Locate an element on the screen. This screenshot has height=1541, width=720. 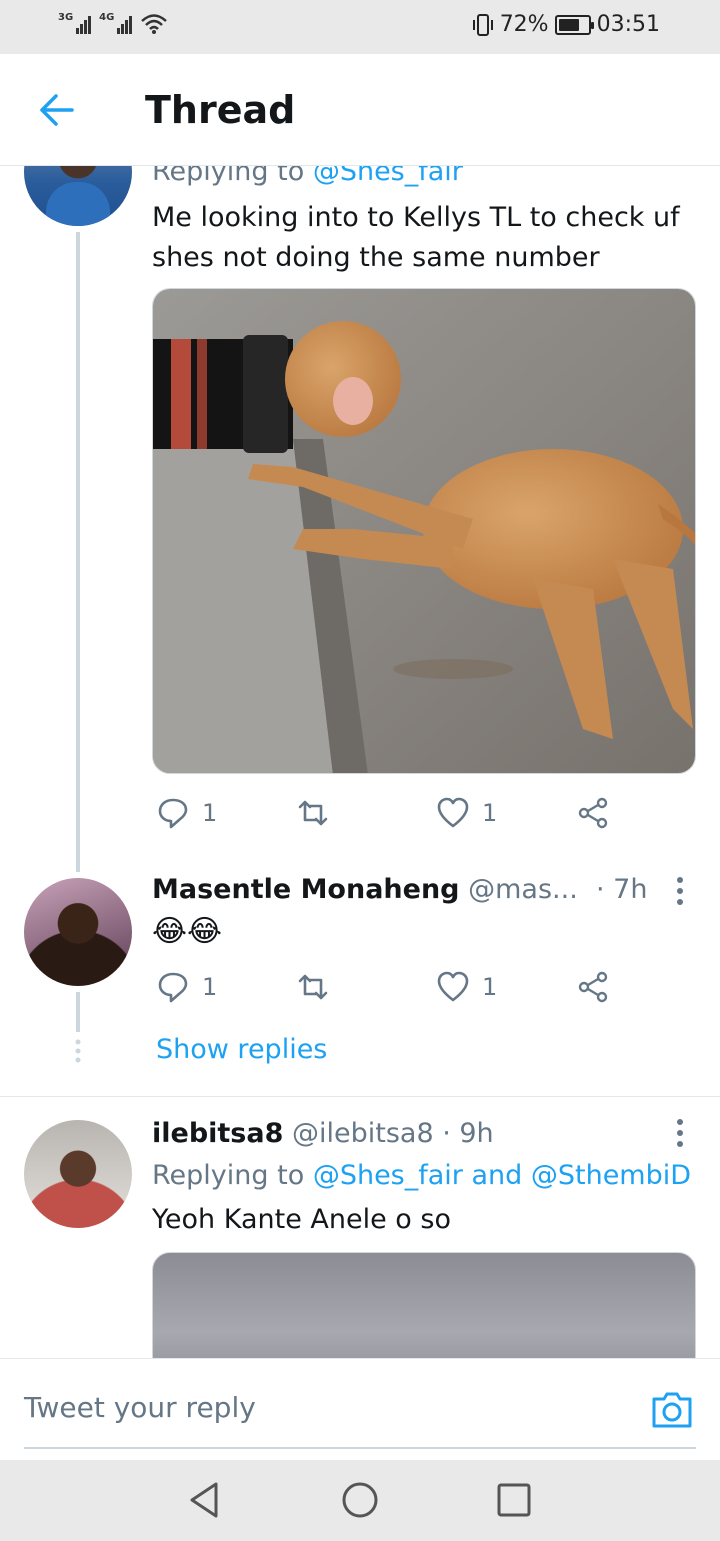
status-bar: 3G 4G 72% 03:51 is located at coordinates (360, 27).